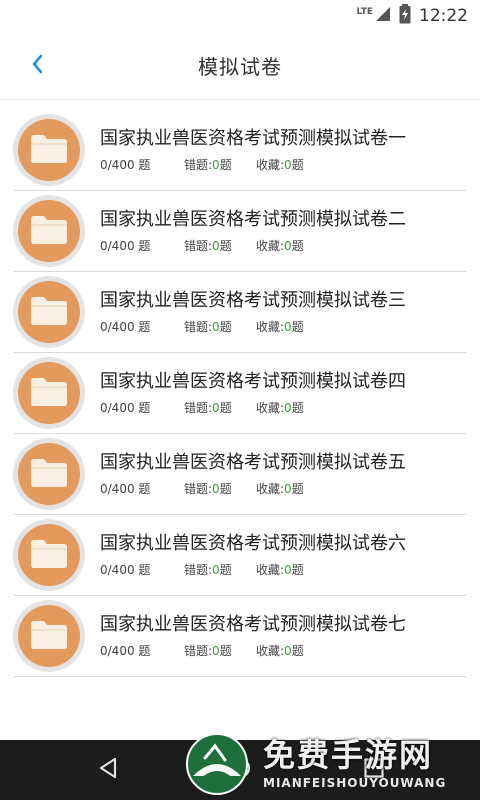 This screenshot has width=480, height=800. I want to click on exam-paper-item: 国家执业兽医资格考试预测模拟试卷四 0/400 题错题:0题 收藏:0题, so click(240, 393).